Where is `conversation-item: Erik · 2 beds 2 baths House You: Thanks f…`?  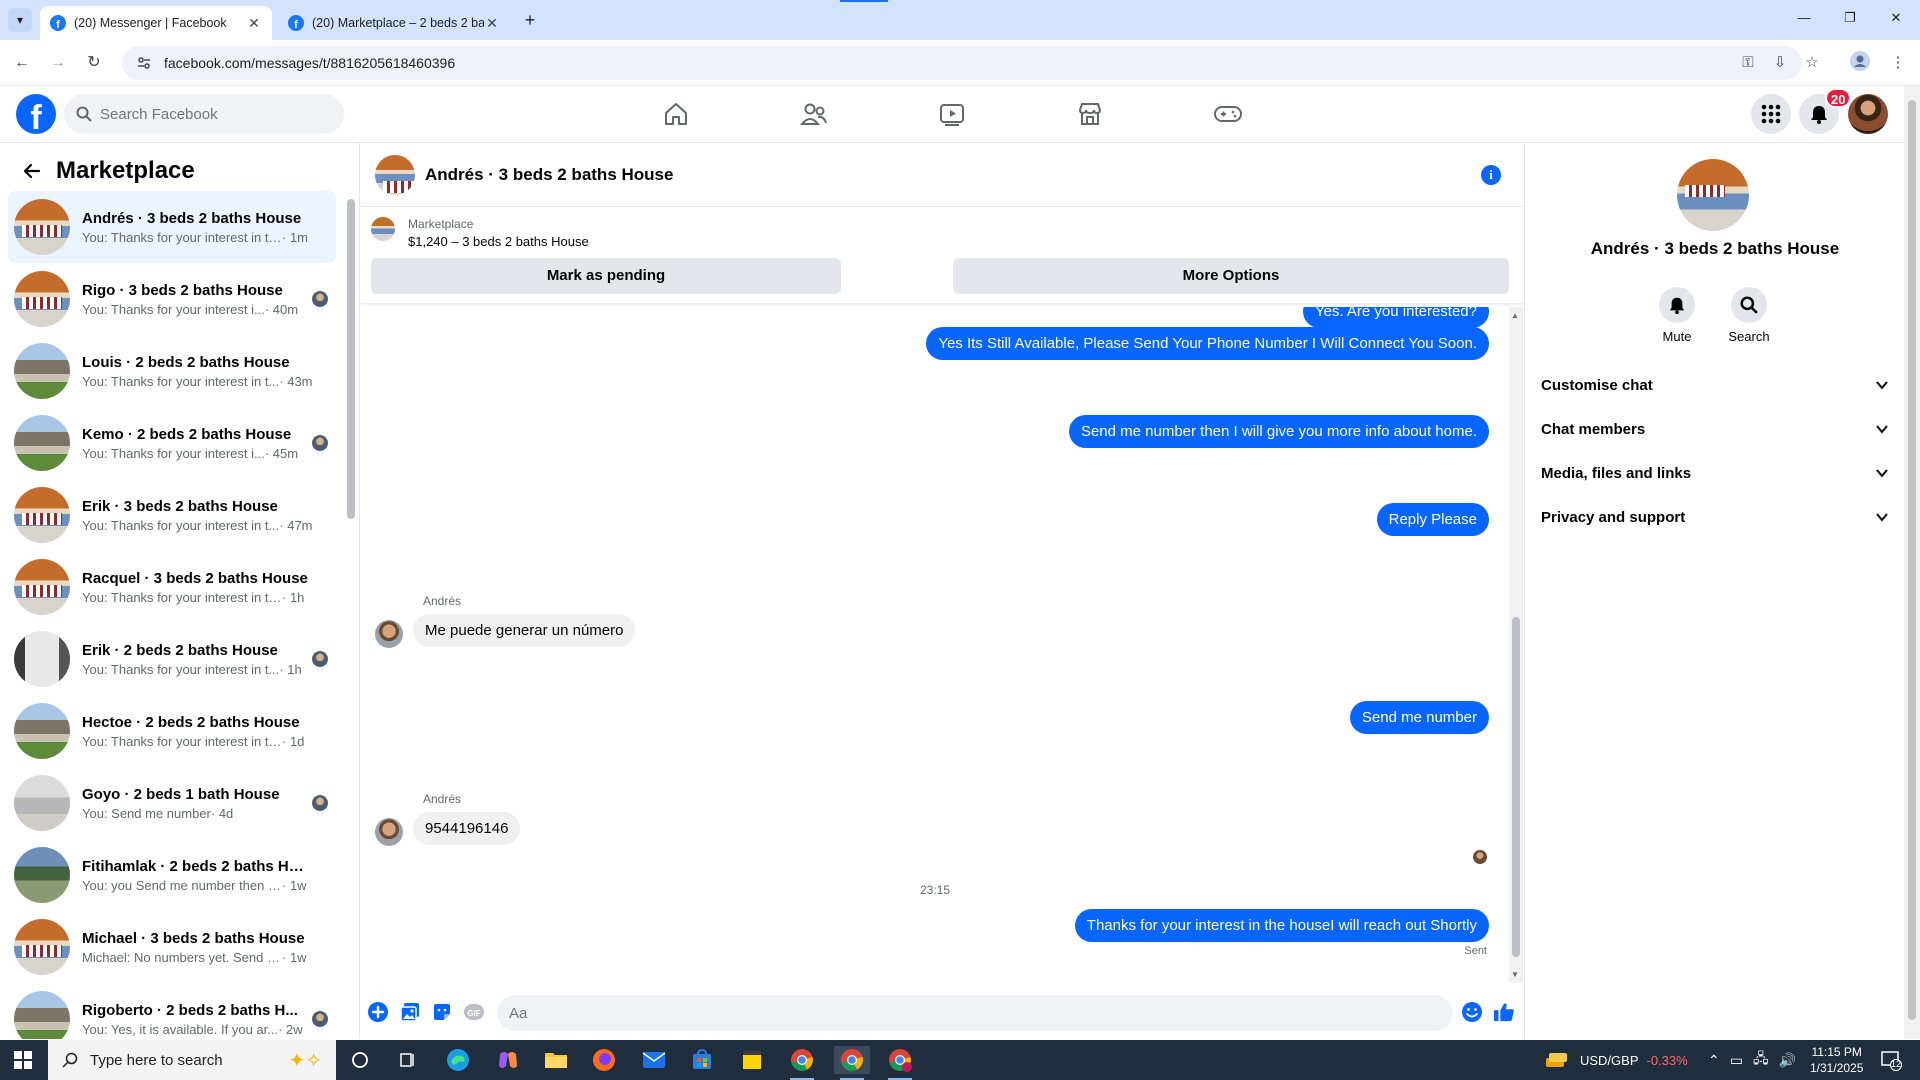
conversation-item: Erik · 2 beds 2 baths House You: Thanks f… is located at coordinates (172, 659).